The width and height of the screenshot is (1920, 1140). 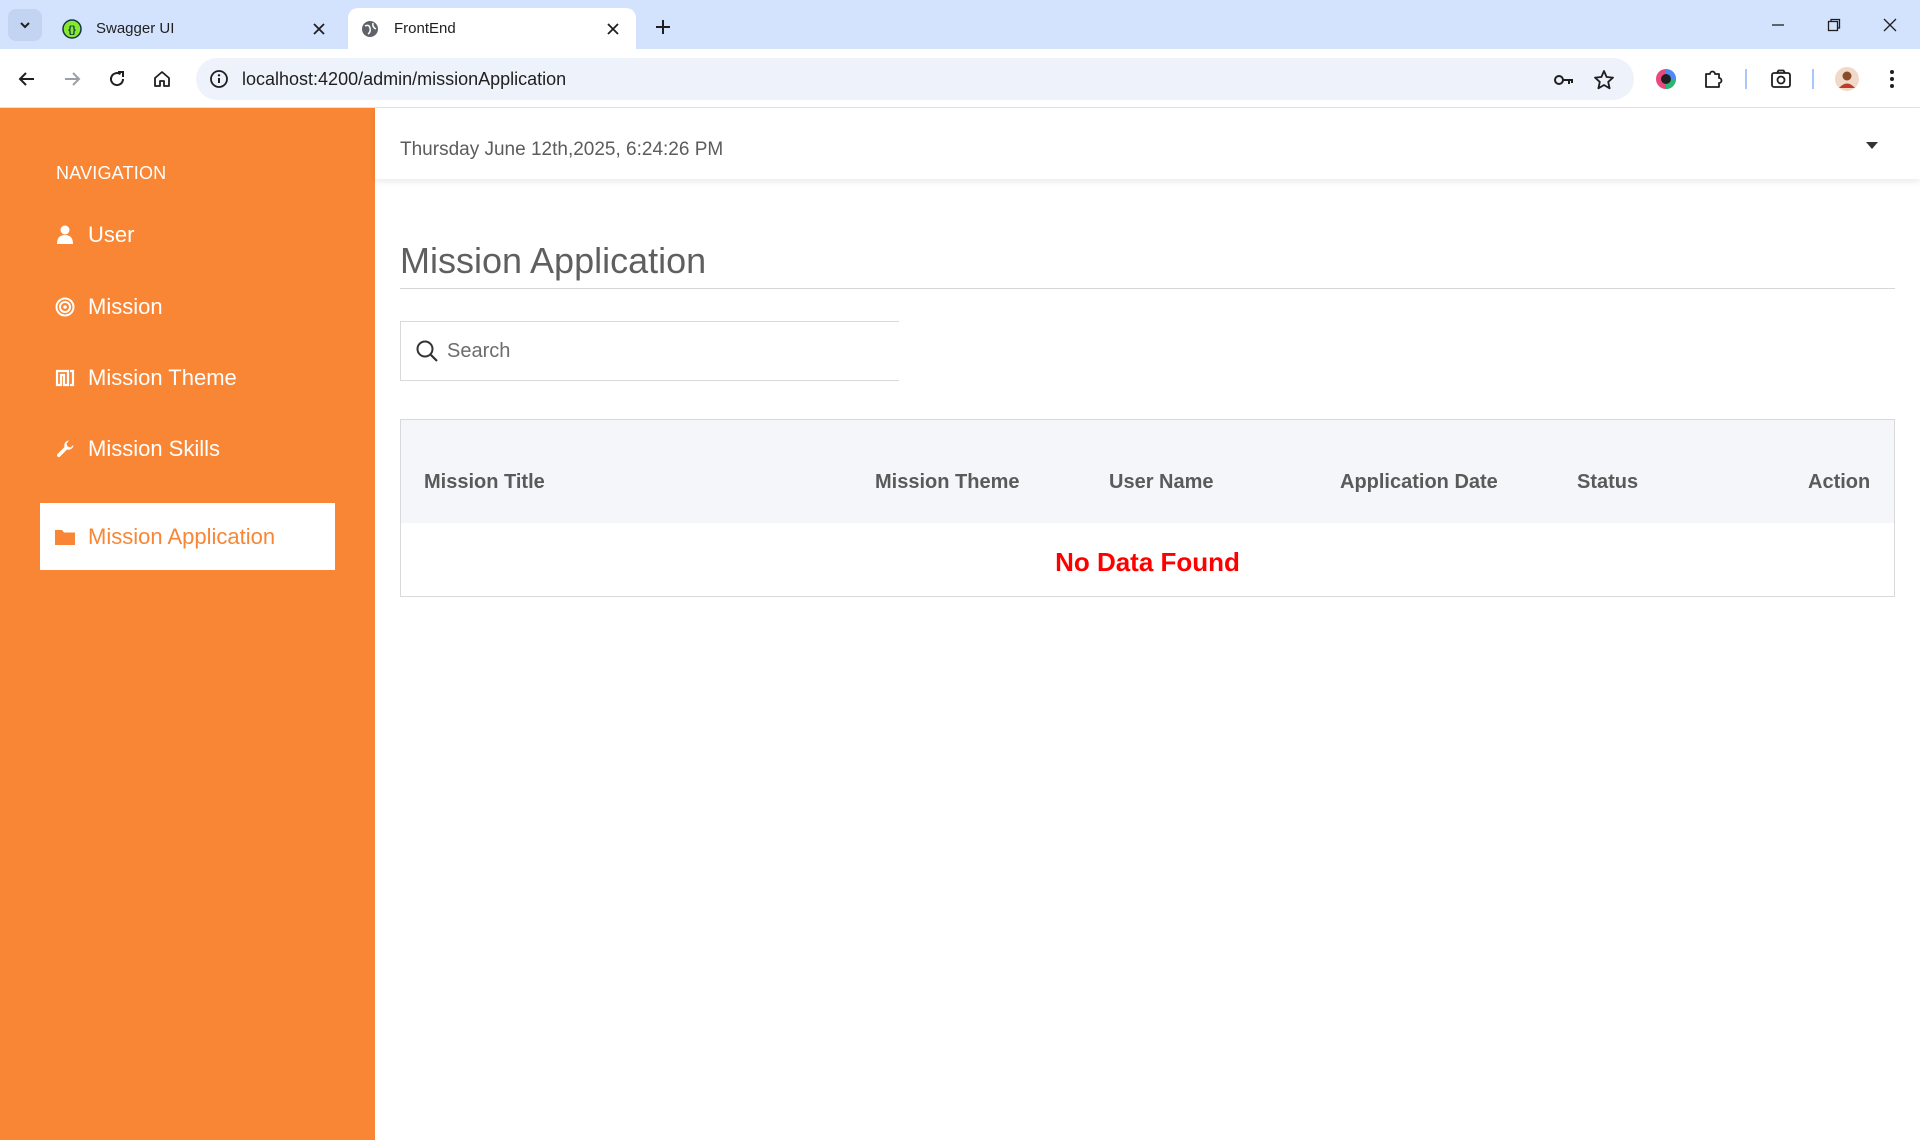 I want to click on column-header-mission-theme: Mission Theme, so click(x=947, y=482).